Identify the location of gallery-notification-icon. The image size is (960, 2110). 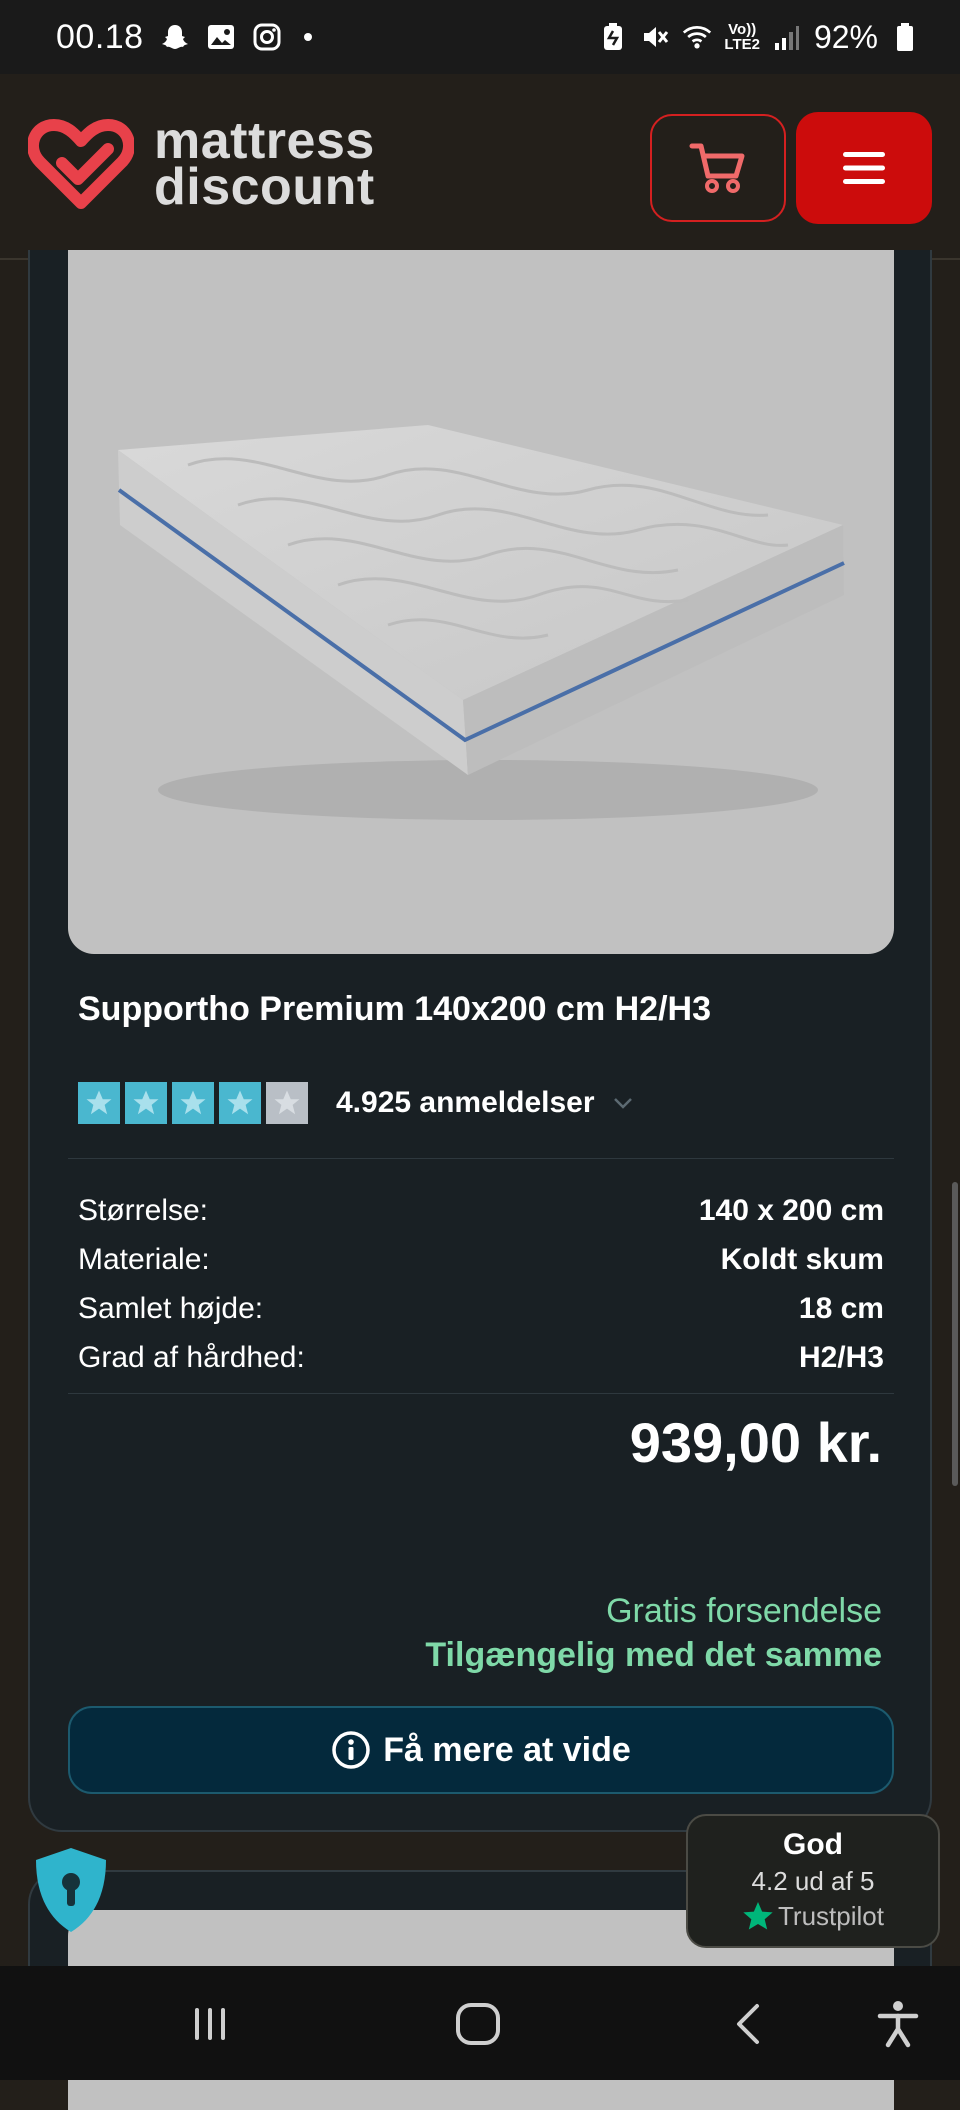
(221, 37).